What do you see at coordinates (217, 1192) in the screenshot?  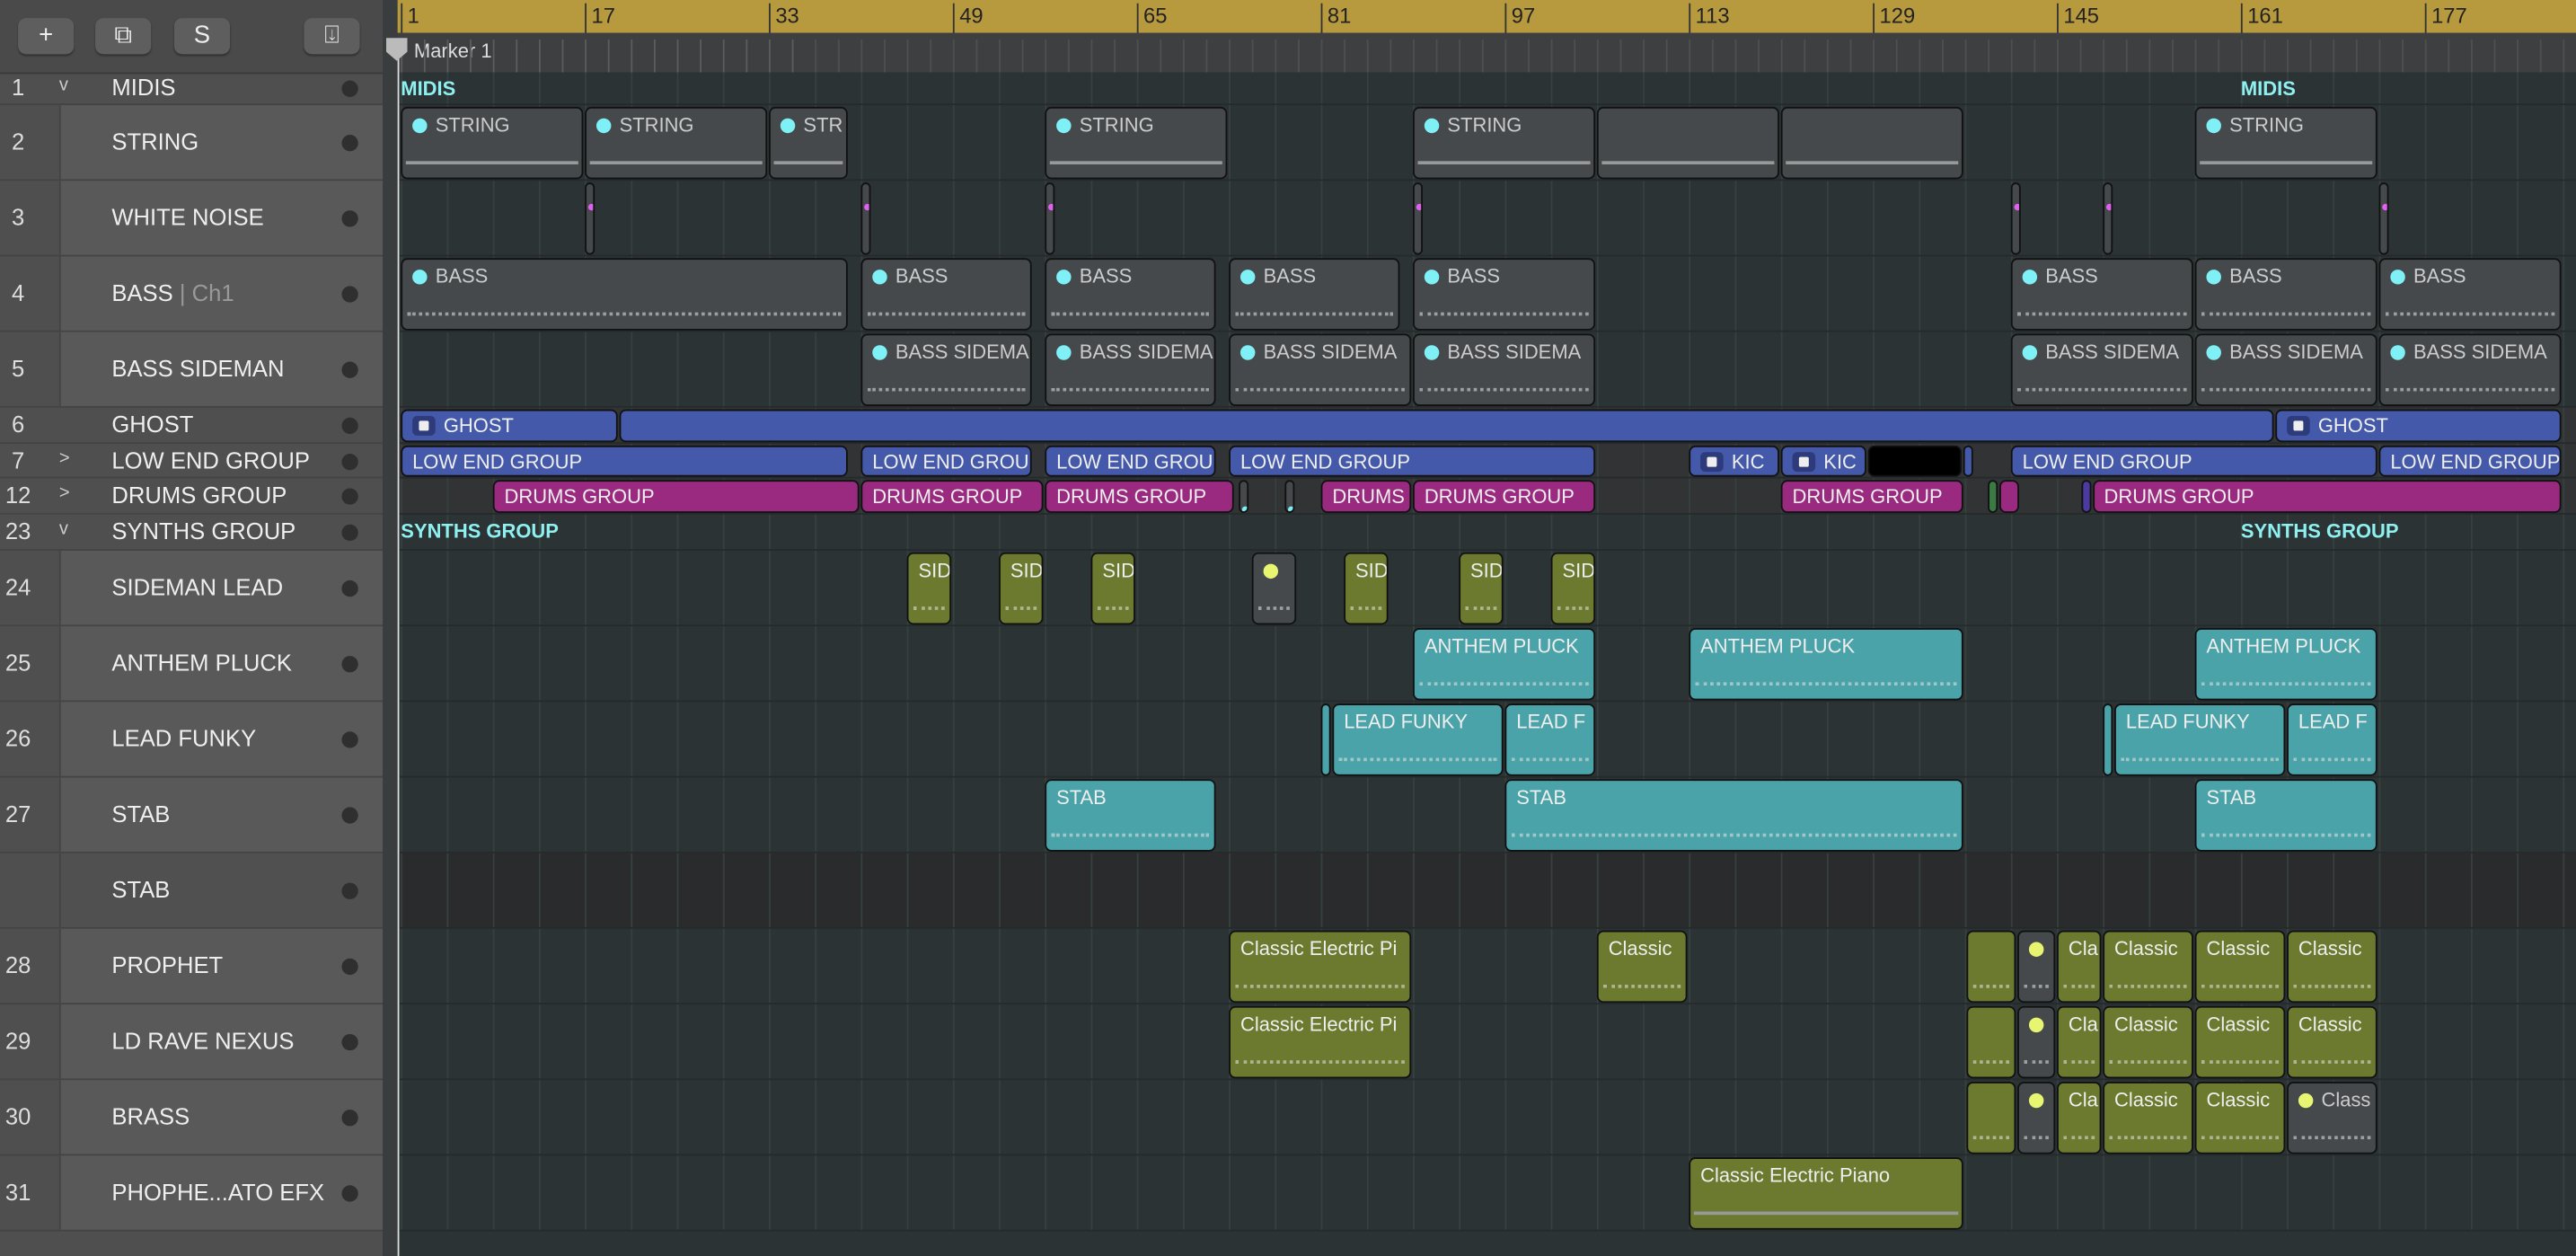 I see `track-name: PHOPHE...ATO EFX` at bounding box center [217, 1192].